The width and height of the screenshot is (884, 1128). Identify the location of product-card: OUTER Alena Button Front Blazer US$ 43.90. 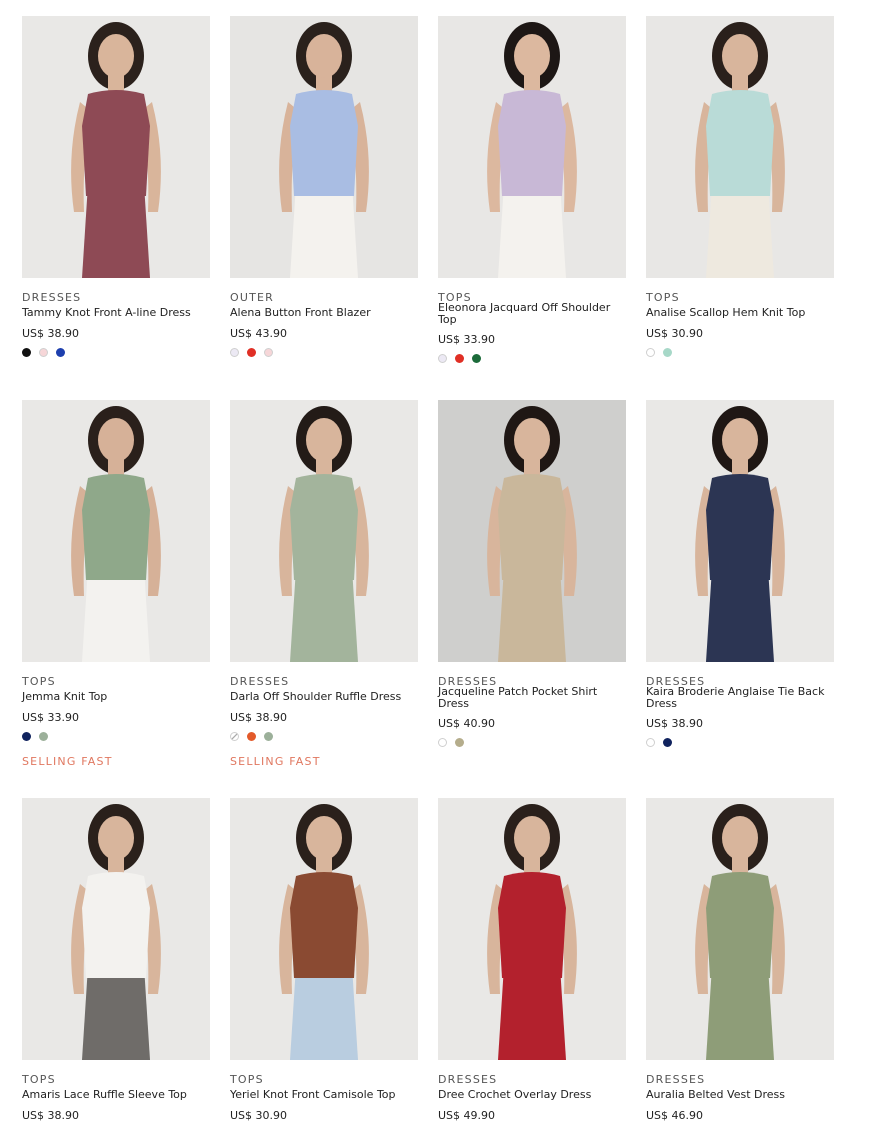
(324, 186).